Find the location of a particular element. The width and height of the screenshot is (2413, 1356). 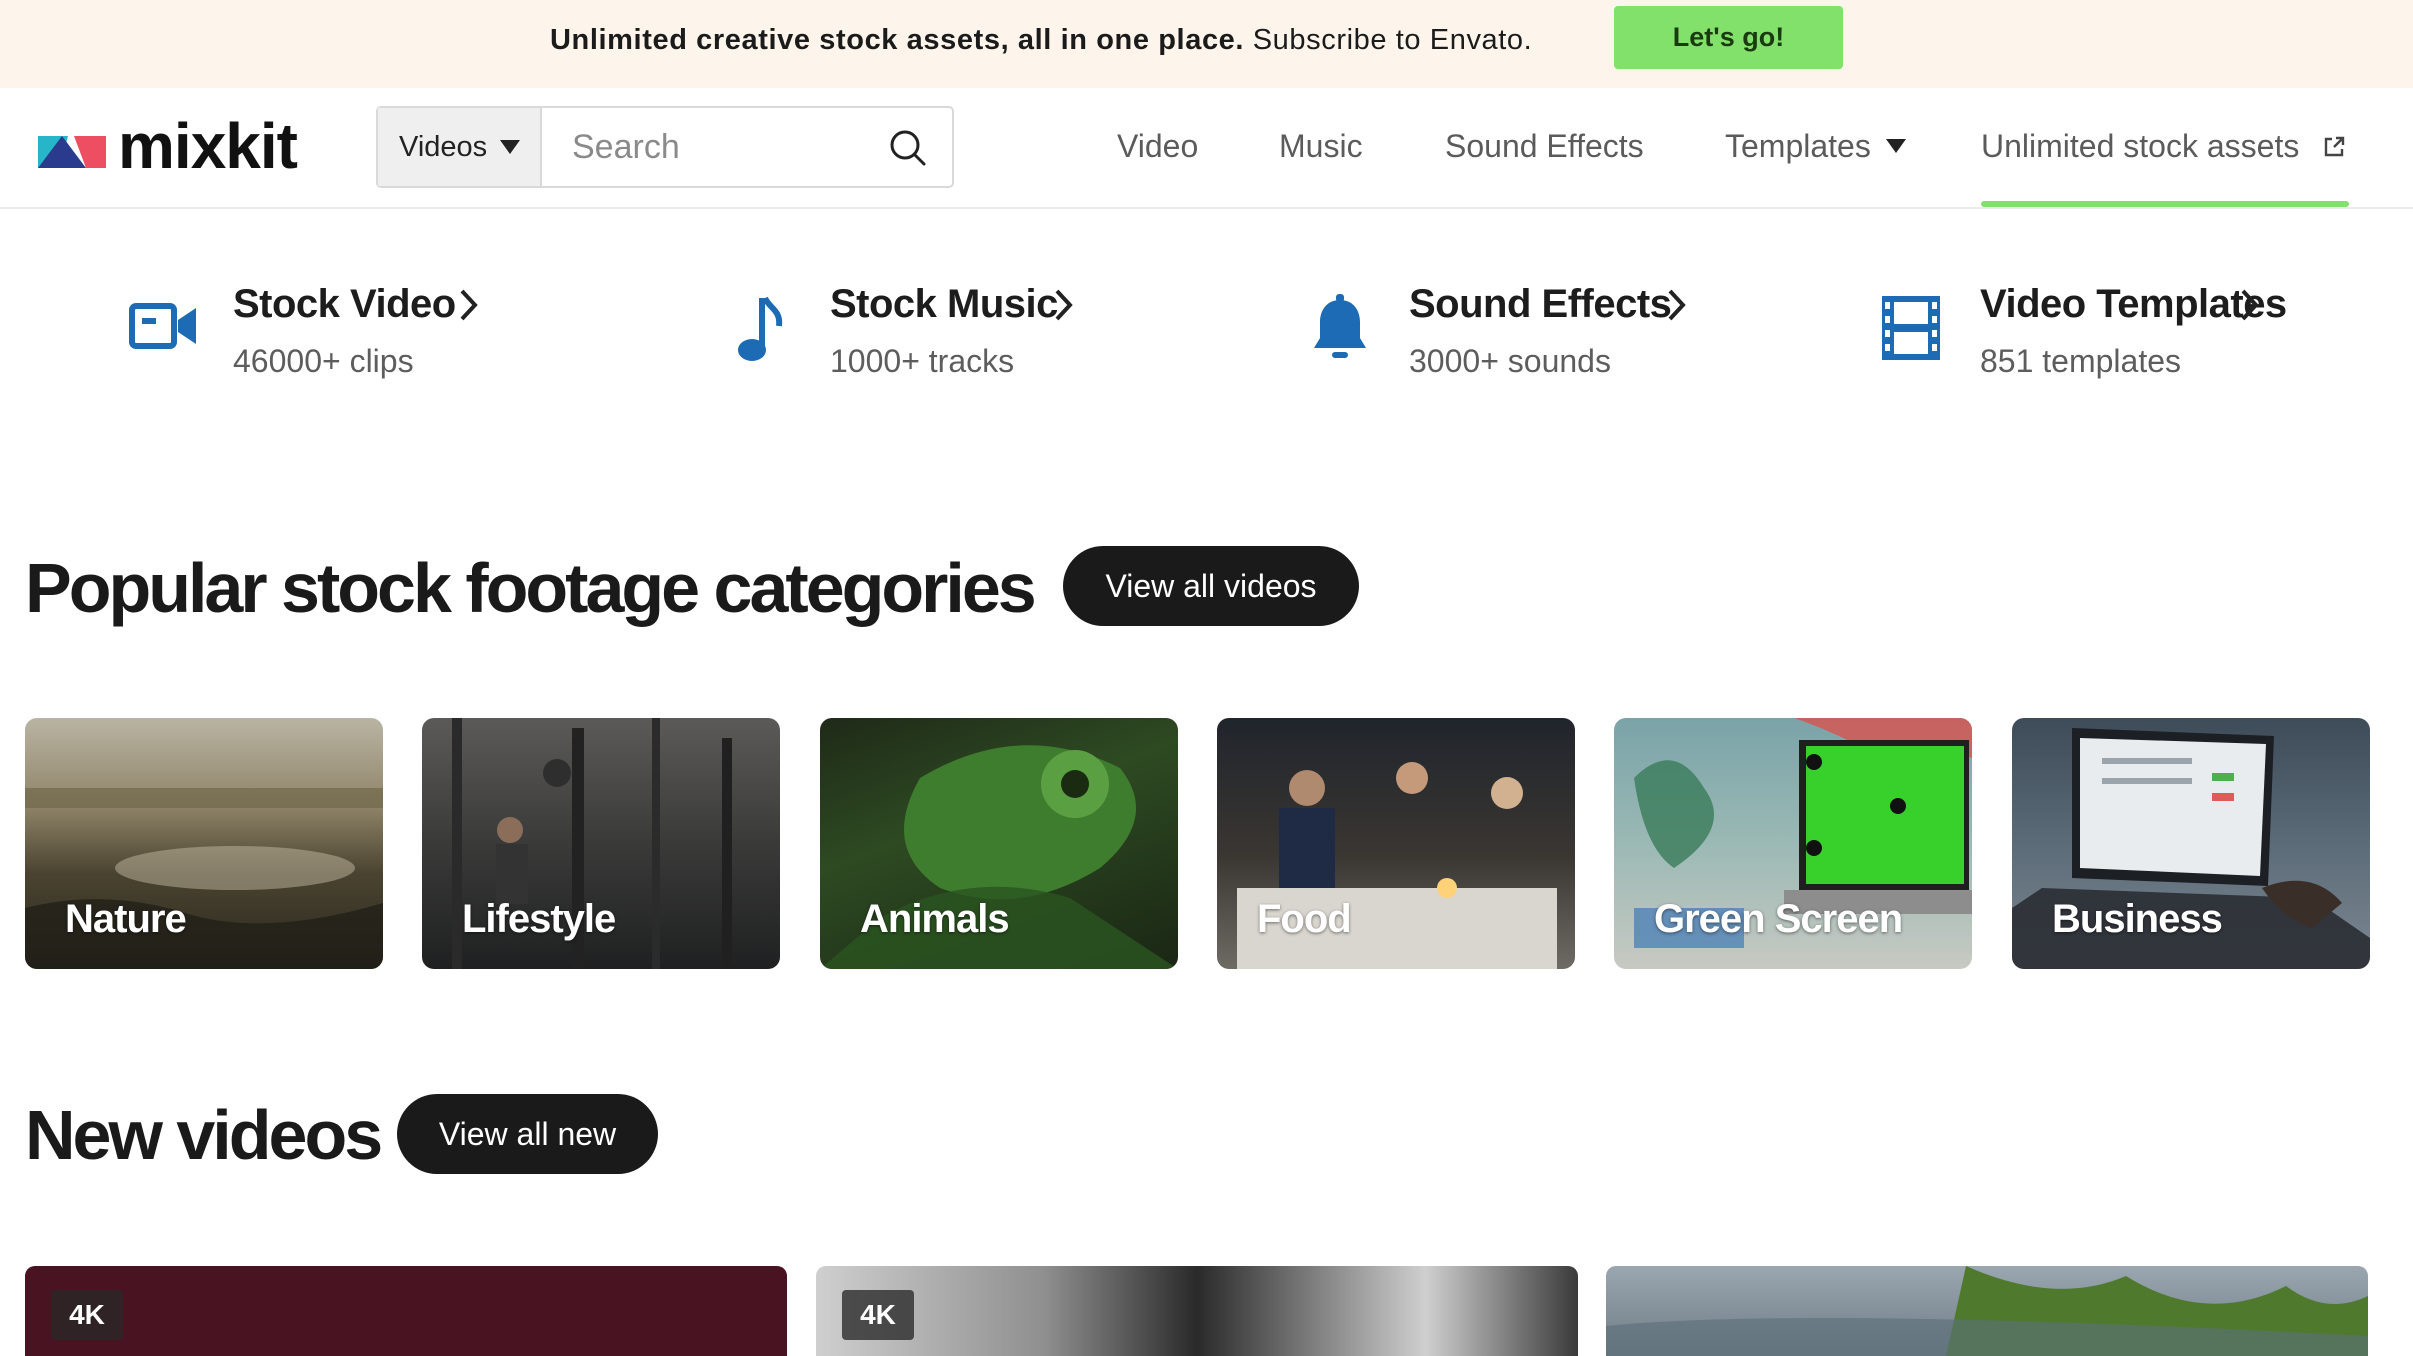

view-all-new-button: View all new is located at coordinates (527, 1134).